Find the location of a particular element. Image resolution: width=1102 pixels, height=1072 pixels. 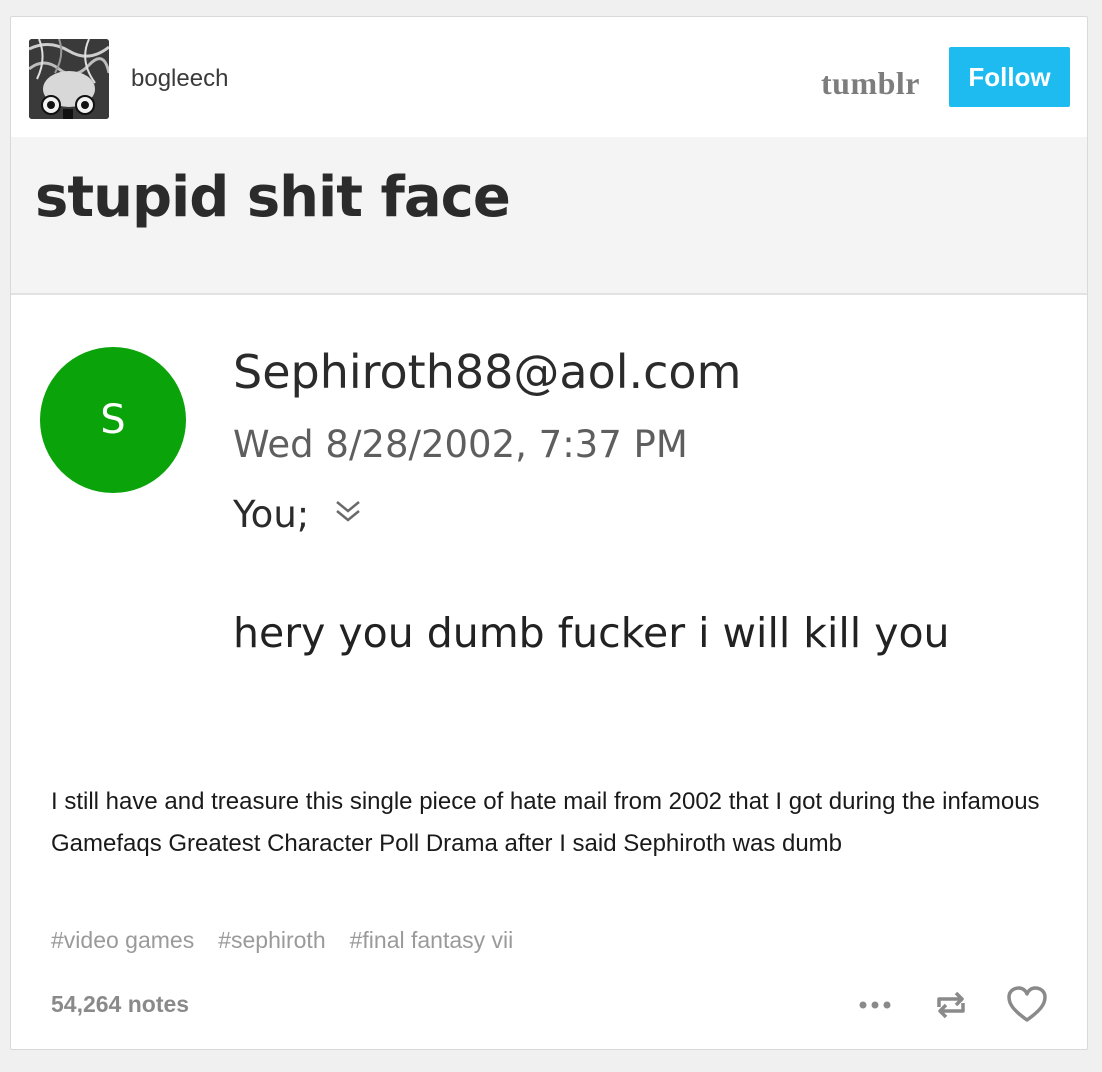

recipient-row: You; is located at coordinates (298, 514).